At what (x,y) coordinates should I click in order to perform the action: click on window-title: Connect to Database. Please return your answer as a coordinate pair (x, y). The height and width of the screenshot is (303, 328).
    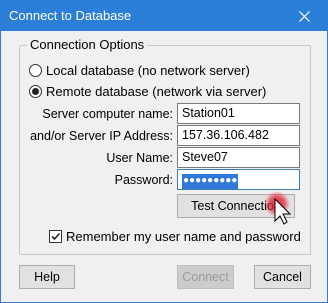
    Looking at the image, I should click on (70, 15).